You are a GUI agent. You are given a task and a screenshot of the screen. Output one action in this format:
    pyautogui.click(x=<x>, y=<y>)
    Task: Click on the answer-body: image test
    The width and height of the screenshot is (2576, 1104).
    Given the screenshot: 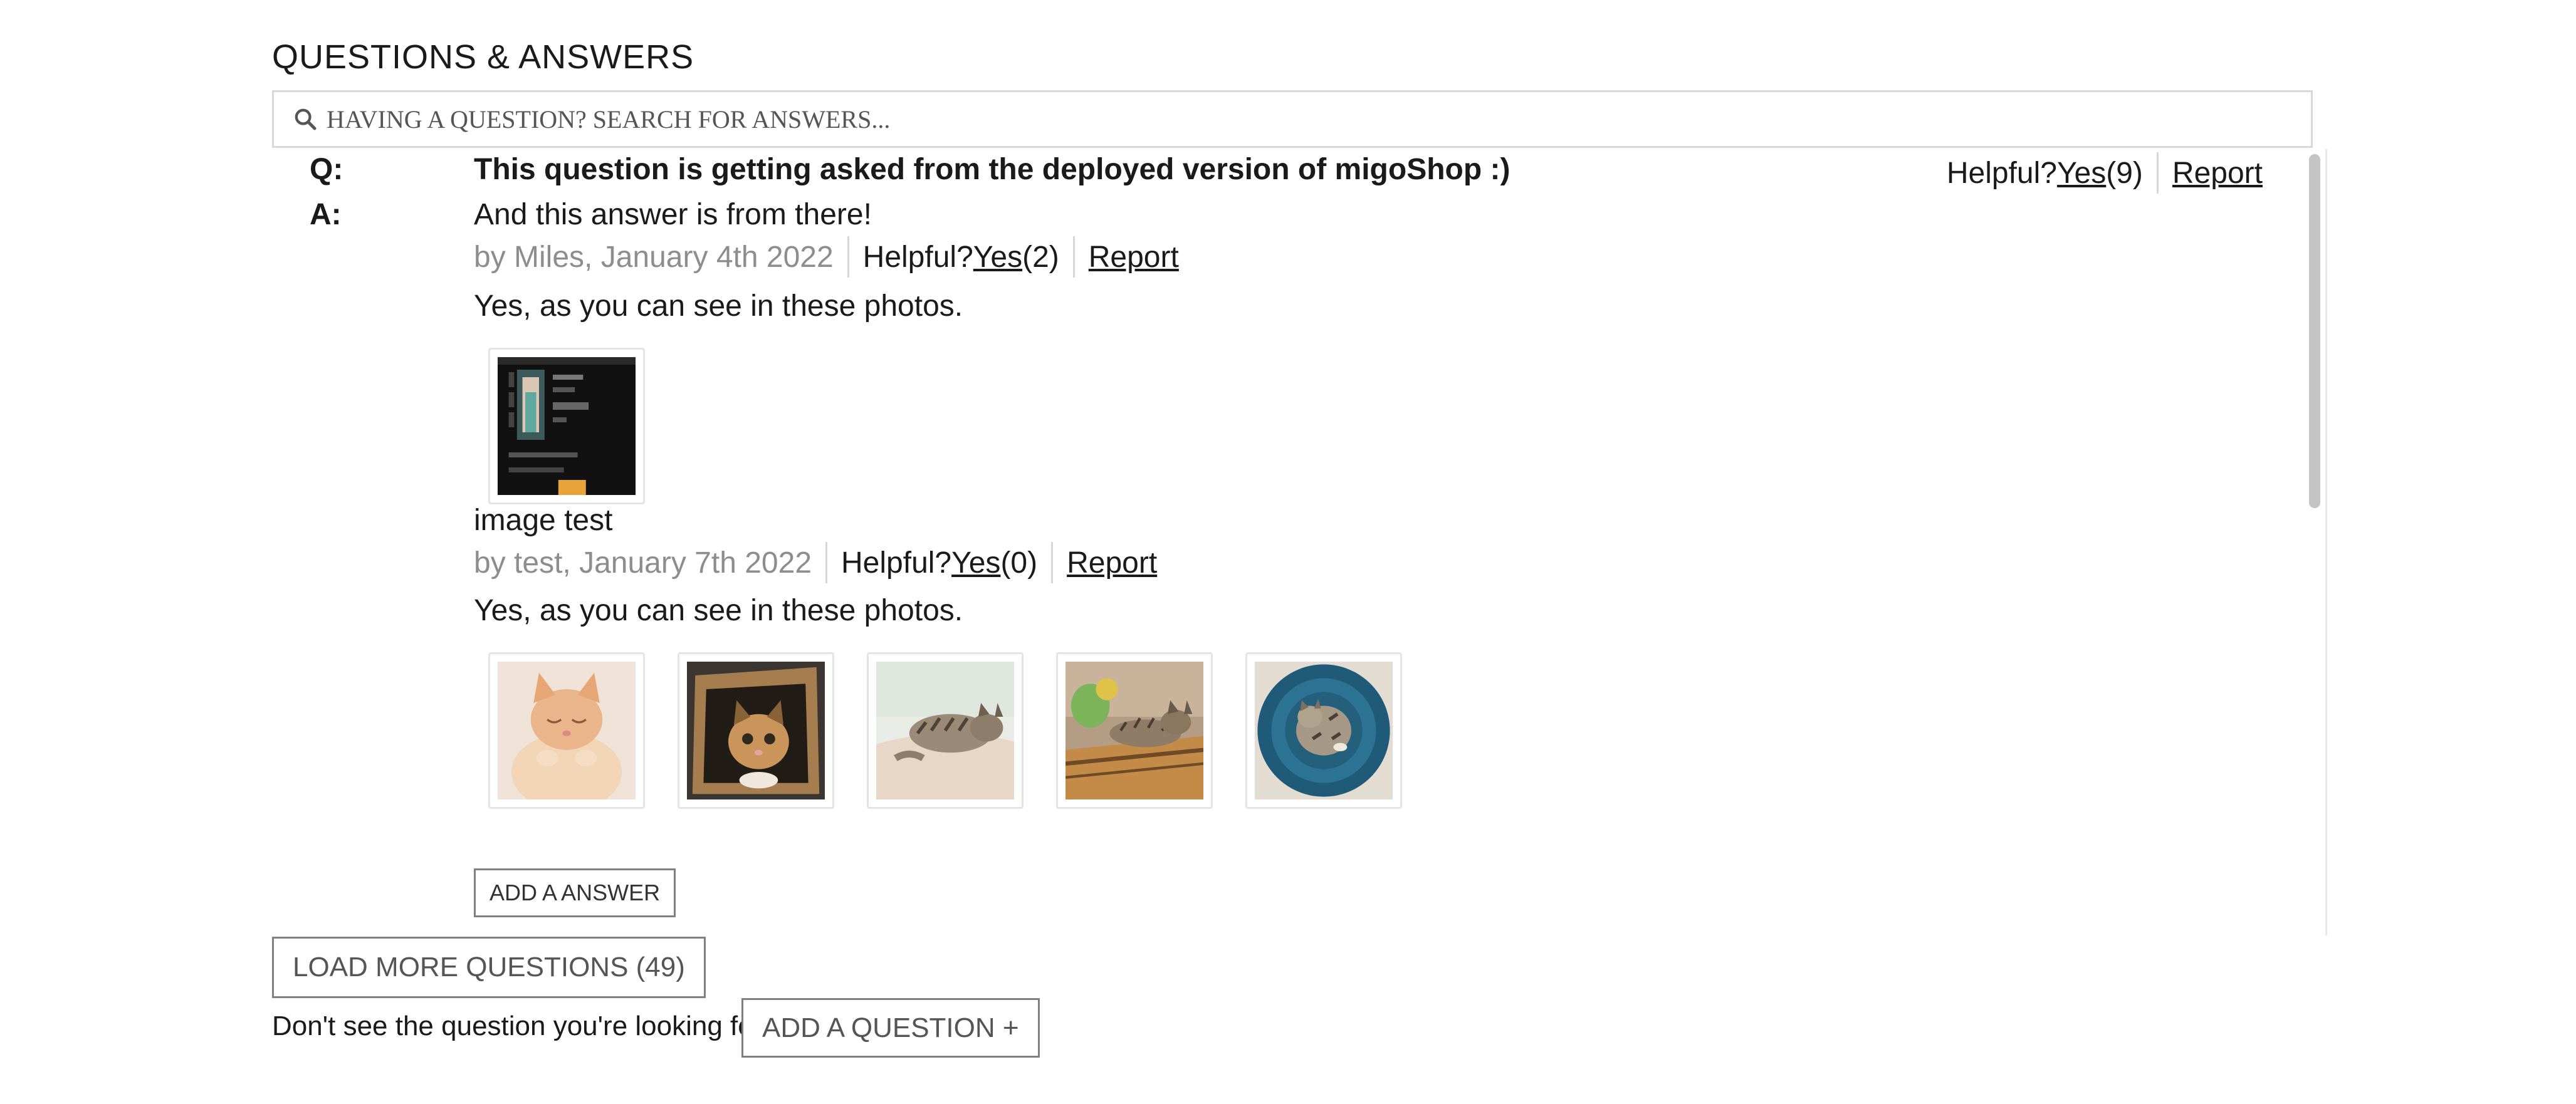 What is the action you would take?
    pyautogui.click(x=543, y=520)
    